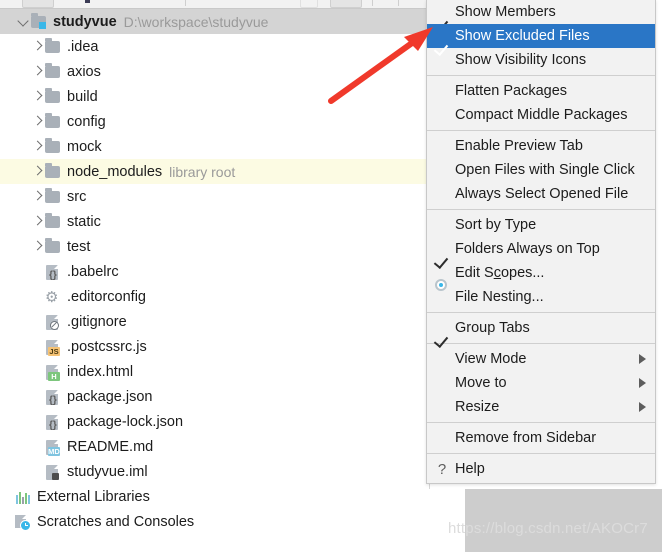  Describe the element at coordinates (541, 225) in the screenshot. I see `menu-item: Sort by Type` at that location.